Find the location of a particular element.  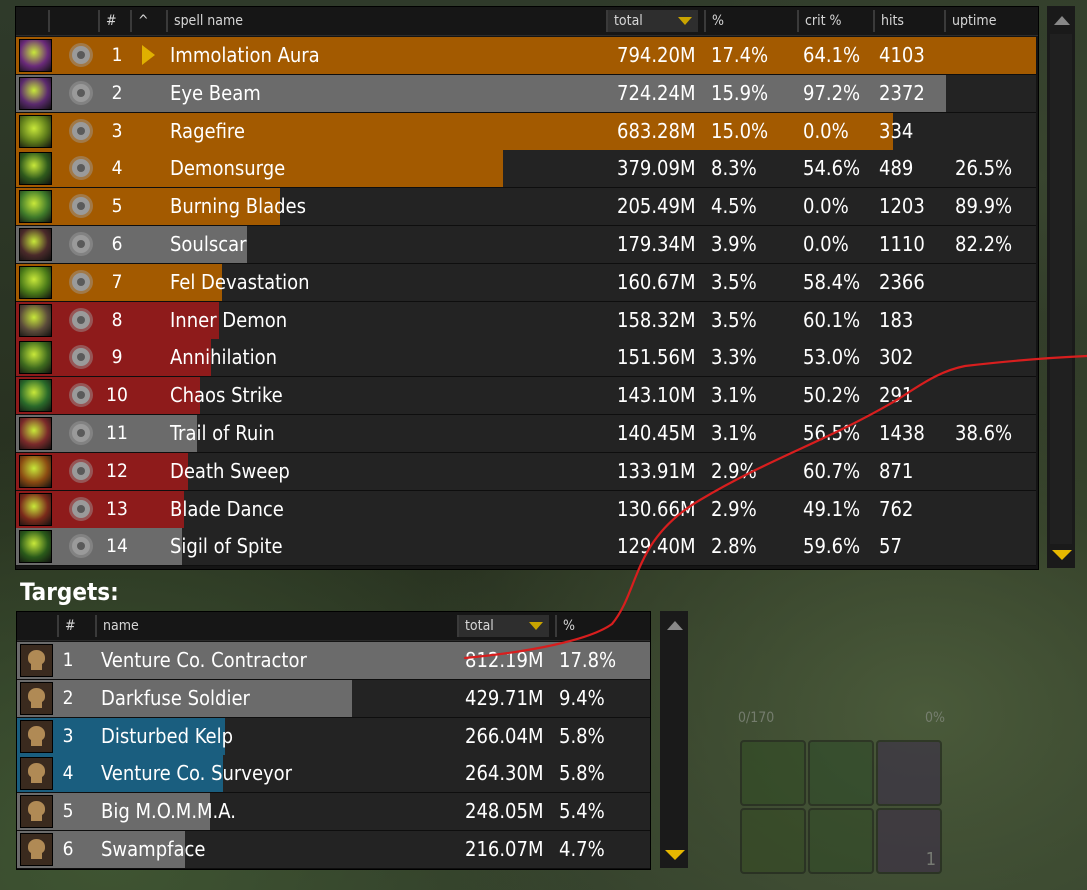

header-spell-name: spell name is located at coordinates (386, 21).